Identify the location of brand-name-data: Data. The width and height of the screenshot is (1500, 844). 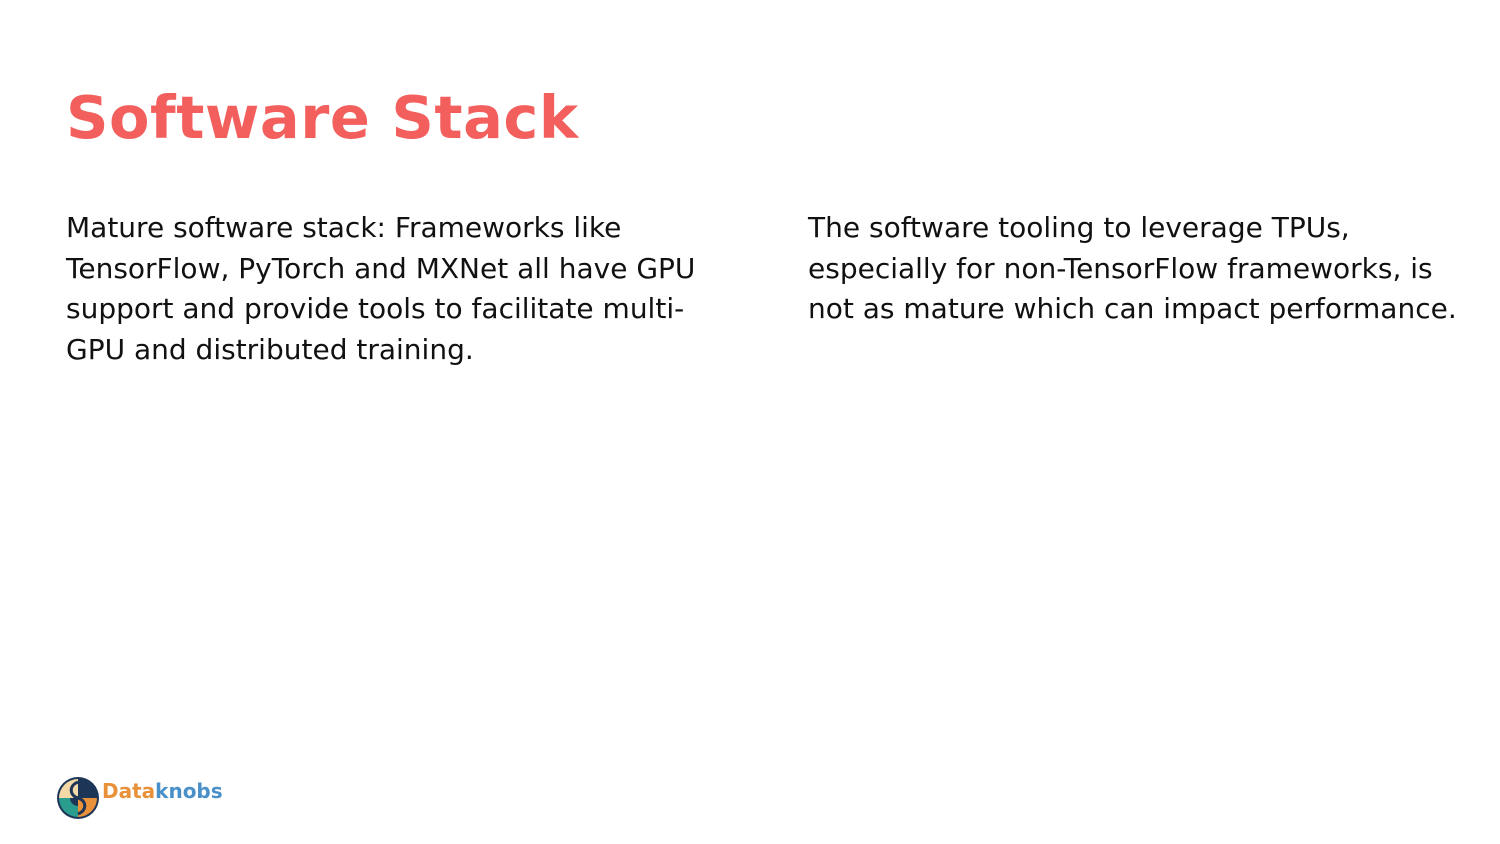
(129, 791).